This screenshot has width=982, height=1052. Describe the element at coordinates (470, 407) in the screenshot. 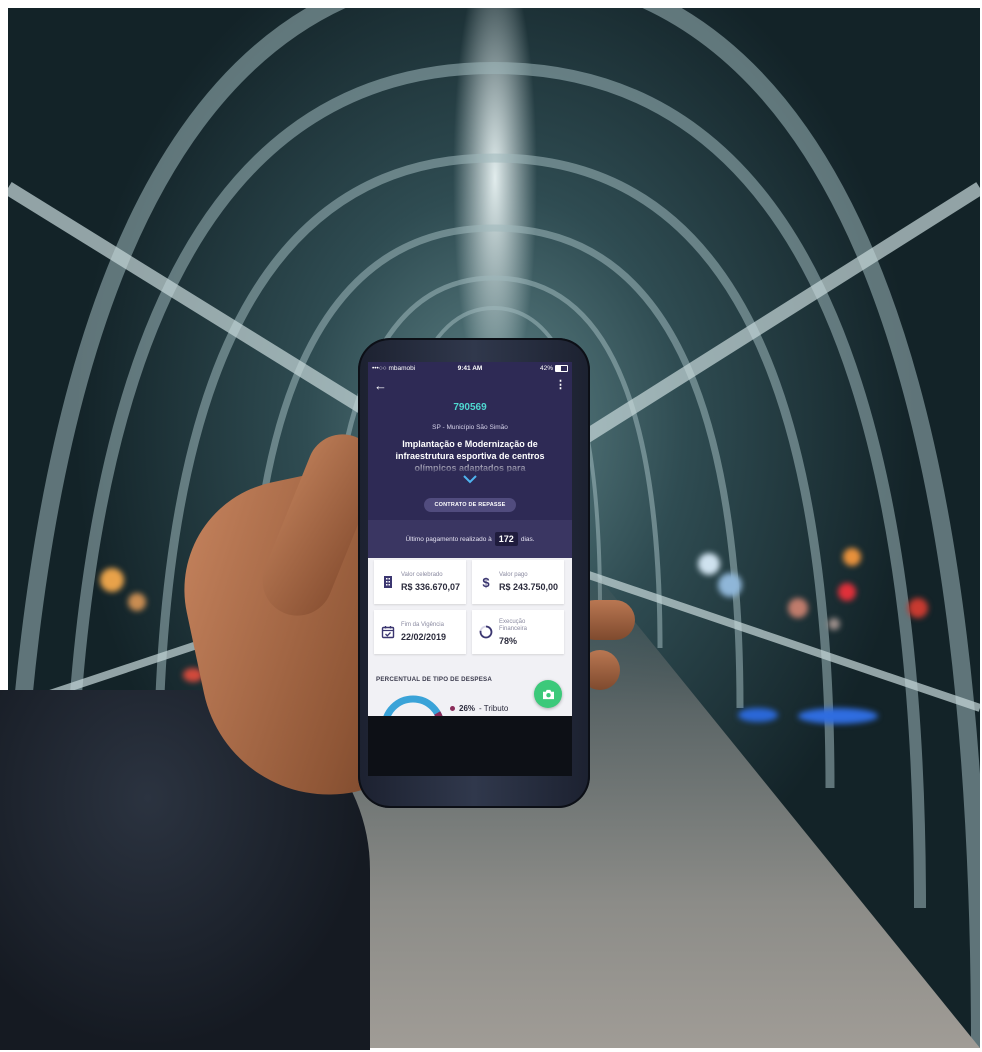

I see `agreement-code: 790569` at that location.